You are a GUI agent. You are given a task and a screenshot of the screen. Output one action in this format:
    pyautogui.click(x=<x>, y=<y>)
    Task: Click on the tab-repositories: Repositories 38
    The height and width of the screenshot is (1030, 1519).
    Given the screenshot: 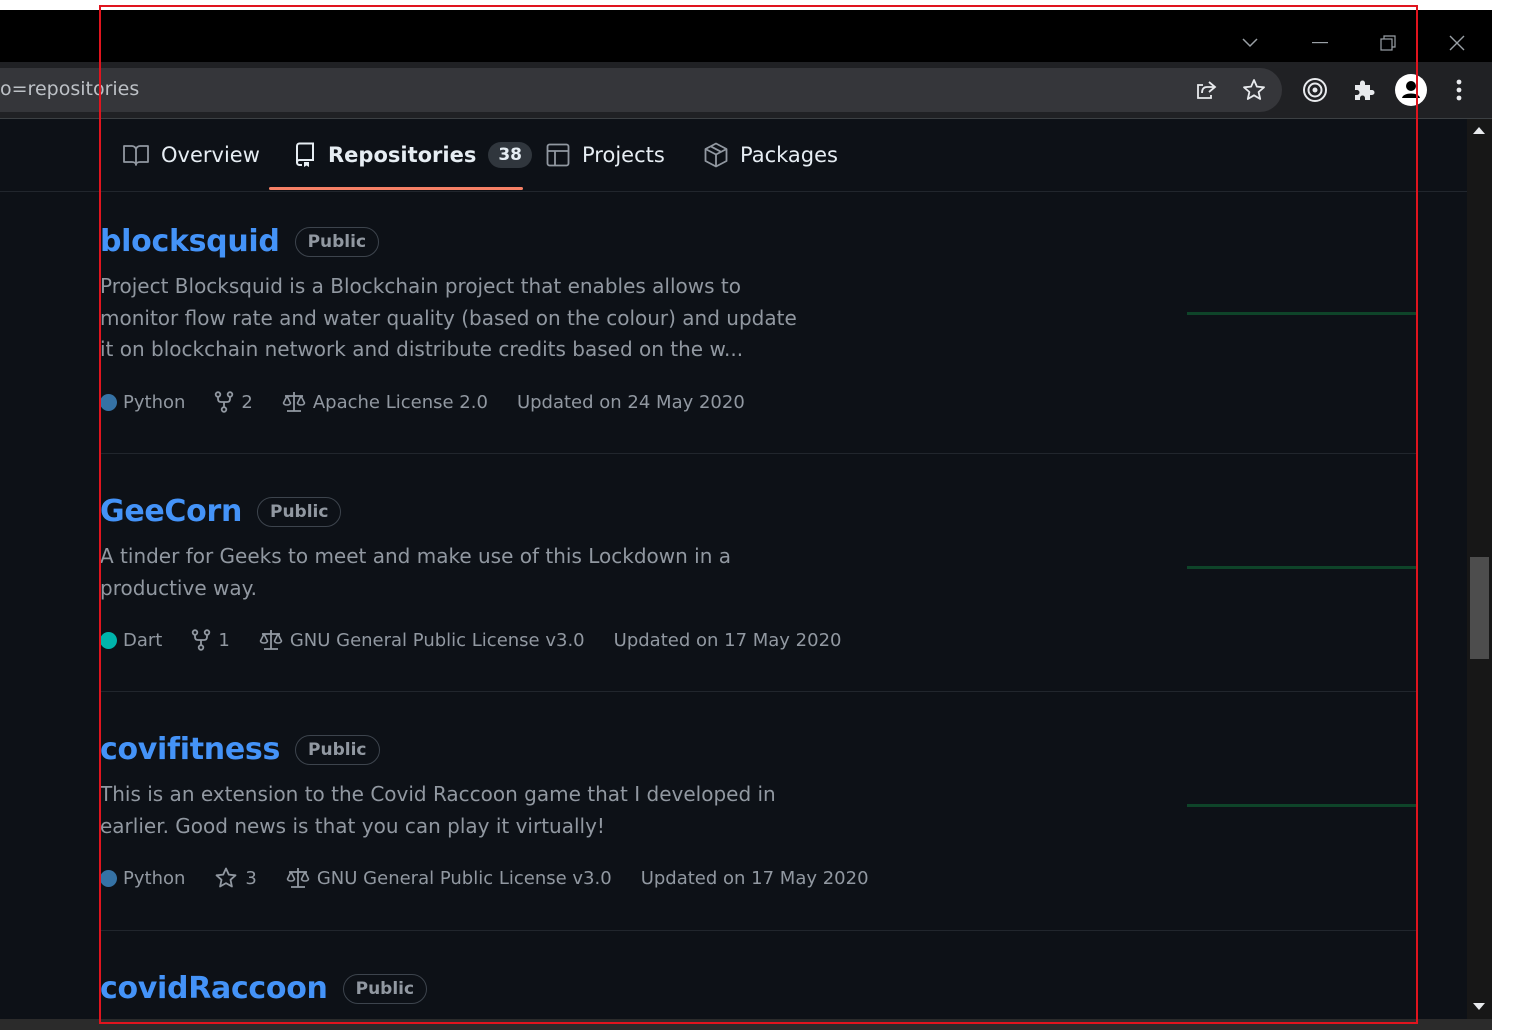 What is the action you would take?
    pyautogui.click(x=413, y=155)
    